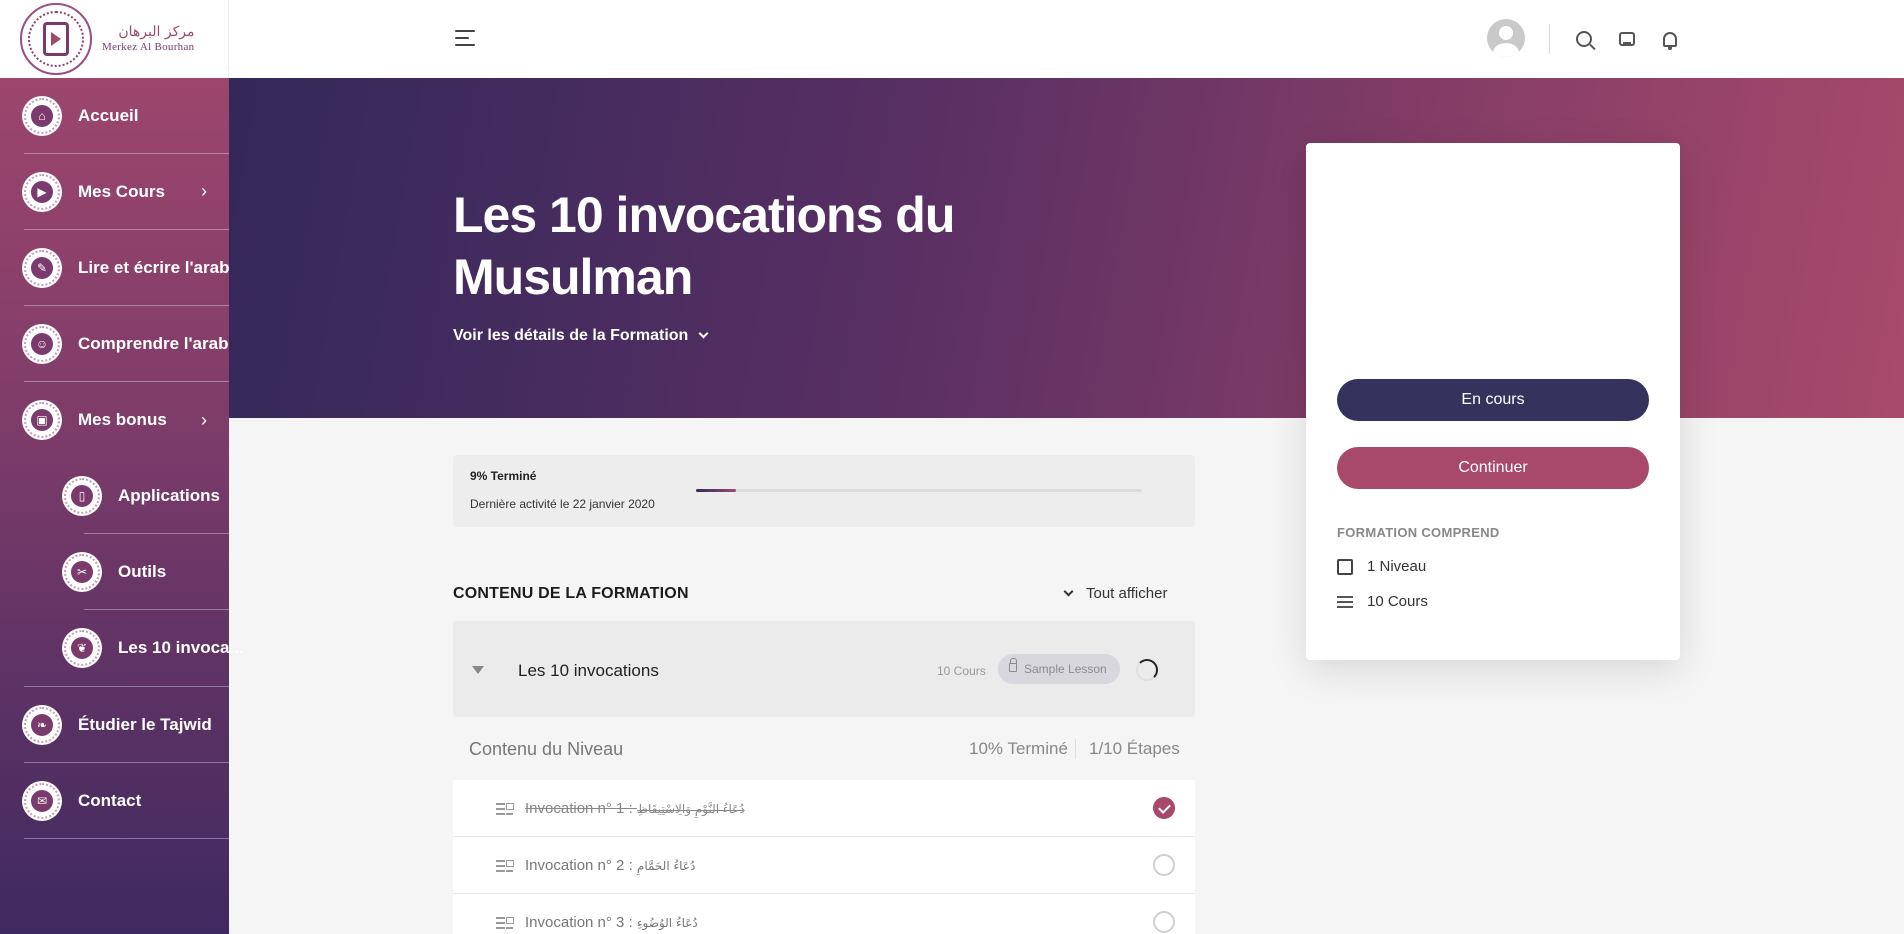 The width and height of the screenshot is (1904, 934). Describe the element at coordinates (148, 46) in the screenshot. I see `logo-latin-text: Merkez Al Bourhan` at that location.